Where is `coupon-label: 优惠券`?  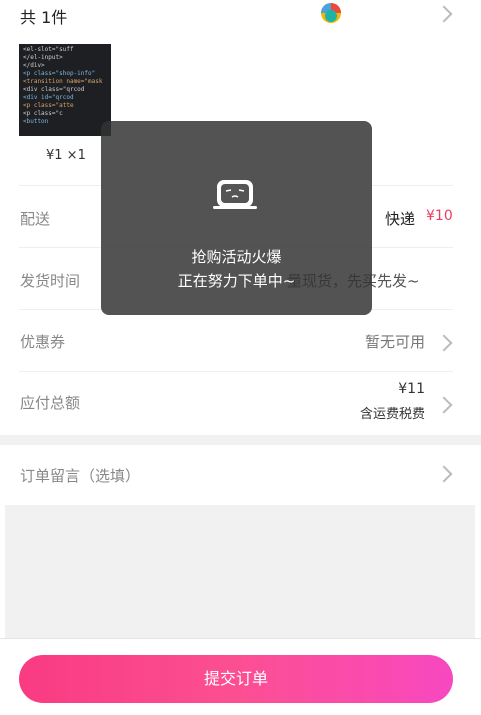
coupon-label: 优惠券 is located at coordinates (43, 342).